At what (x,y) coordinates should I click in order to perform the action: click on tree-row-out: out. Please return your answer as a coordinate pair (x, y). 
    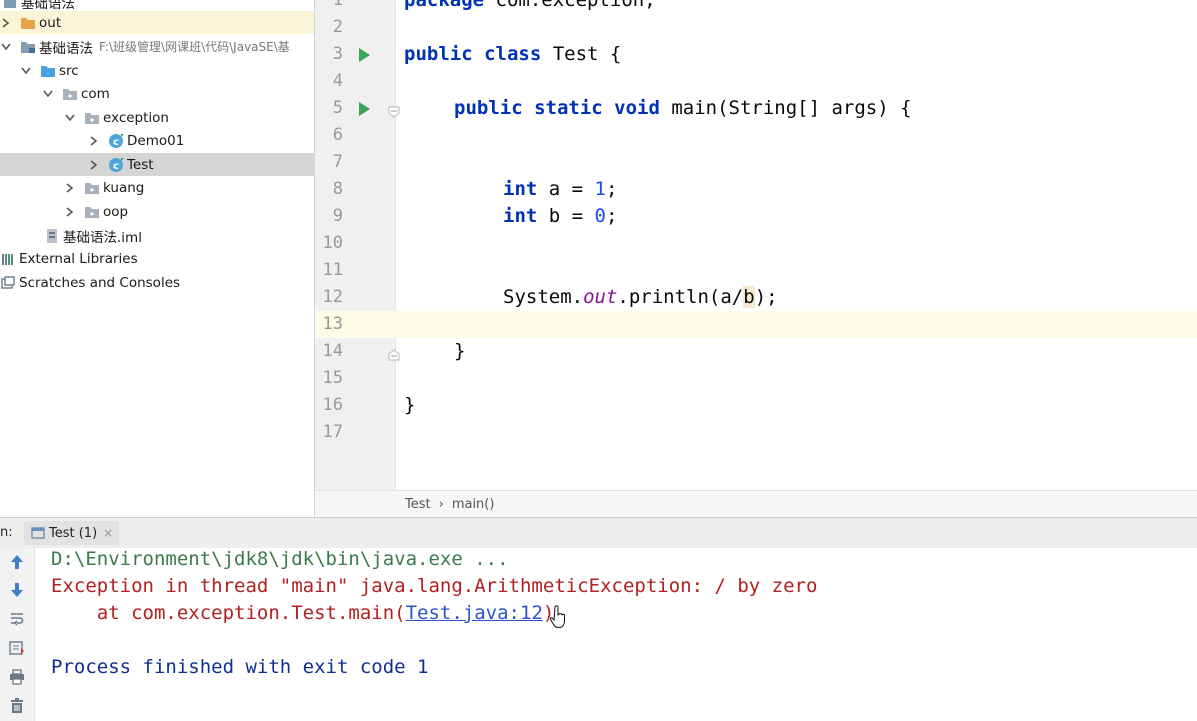
    Looking at the image, I should click on (157, 22).